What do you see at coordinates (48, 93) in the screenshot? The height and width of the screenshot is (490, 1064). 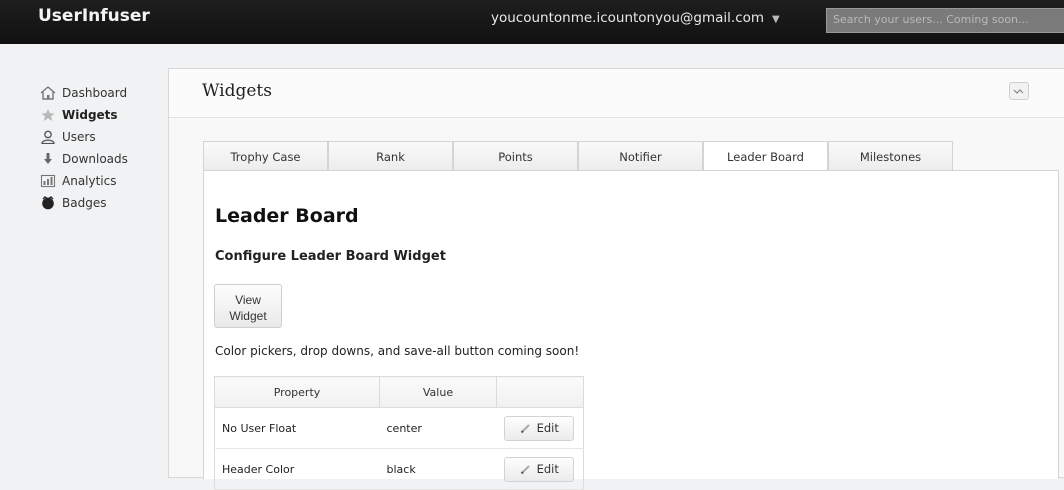 I see `home-icon` at bounding box center [48, 93].